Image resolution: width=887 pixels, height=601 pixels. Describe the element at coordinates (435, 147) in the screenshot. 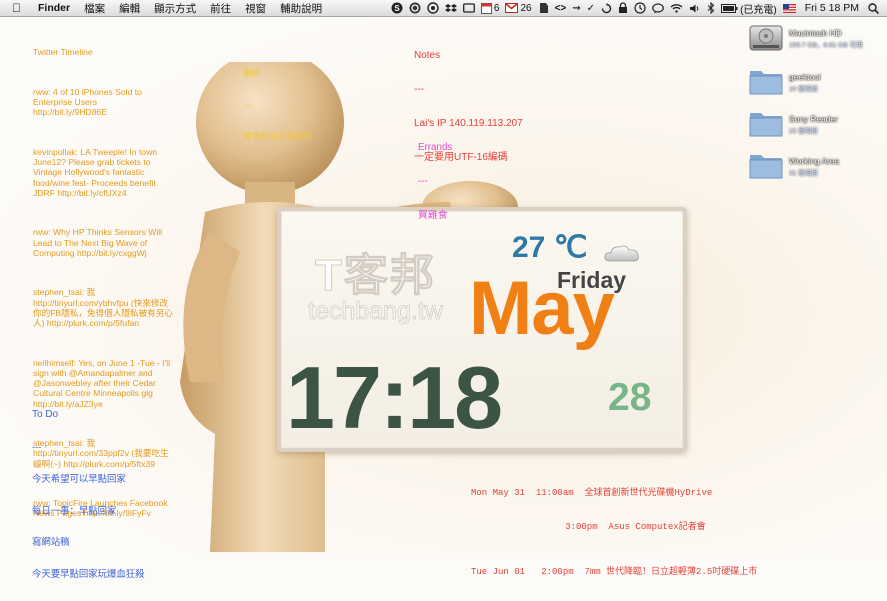

I see `errands-title: Errands` at that location.